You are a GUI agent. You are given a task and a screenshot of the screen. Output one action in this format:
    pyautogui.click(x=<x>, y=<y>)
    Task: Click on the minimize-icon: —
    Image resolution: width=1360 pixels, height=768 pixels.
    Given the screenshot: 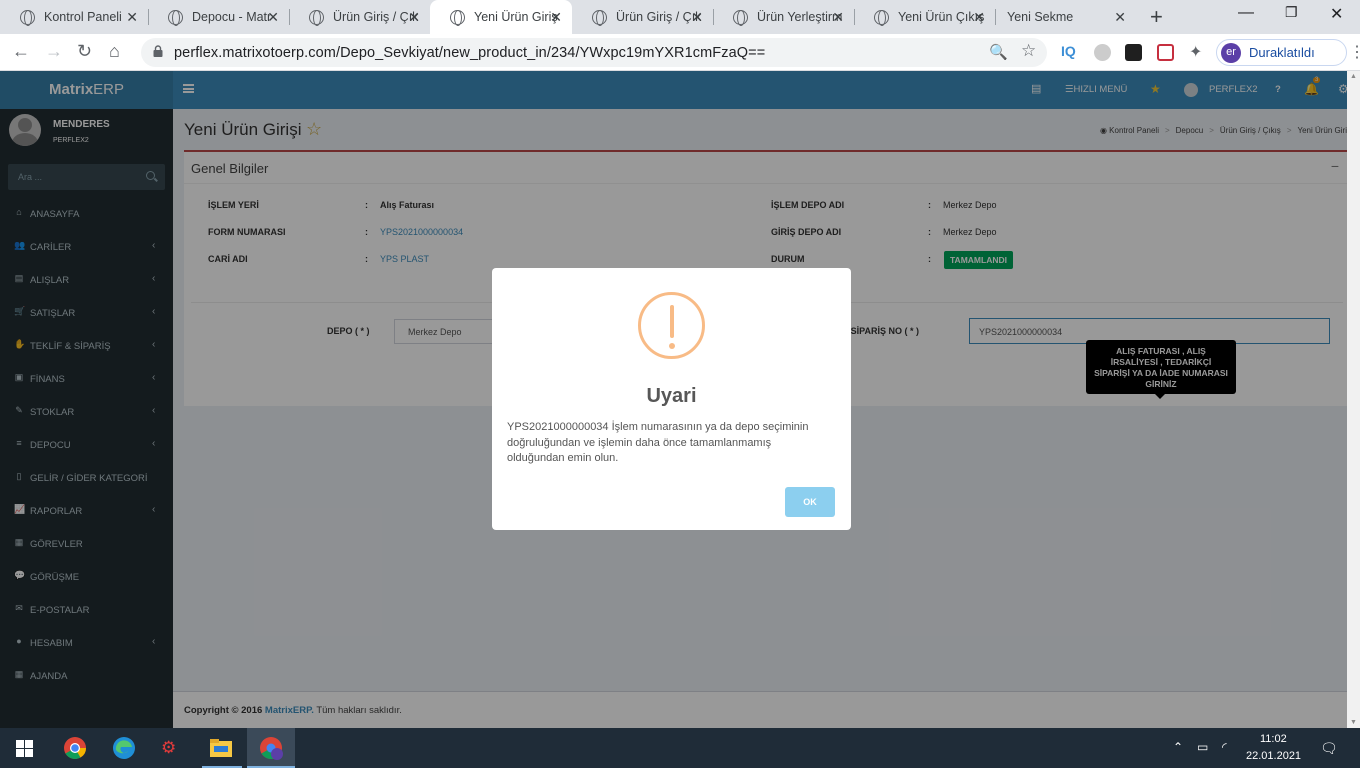 What is the action you would take?
    pyautogui.click(x=1246, y=13)
    